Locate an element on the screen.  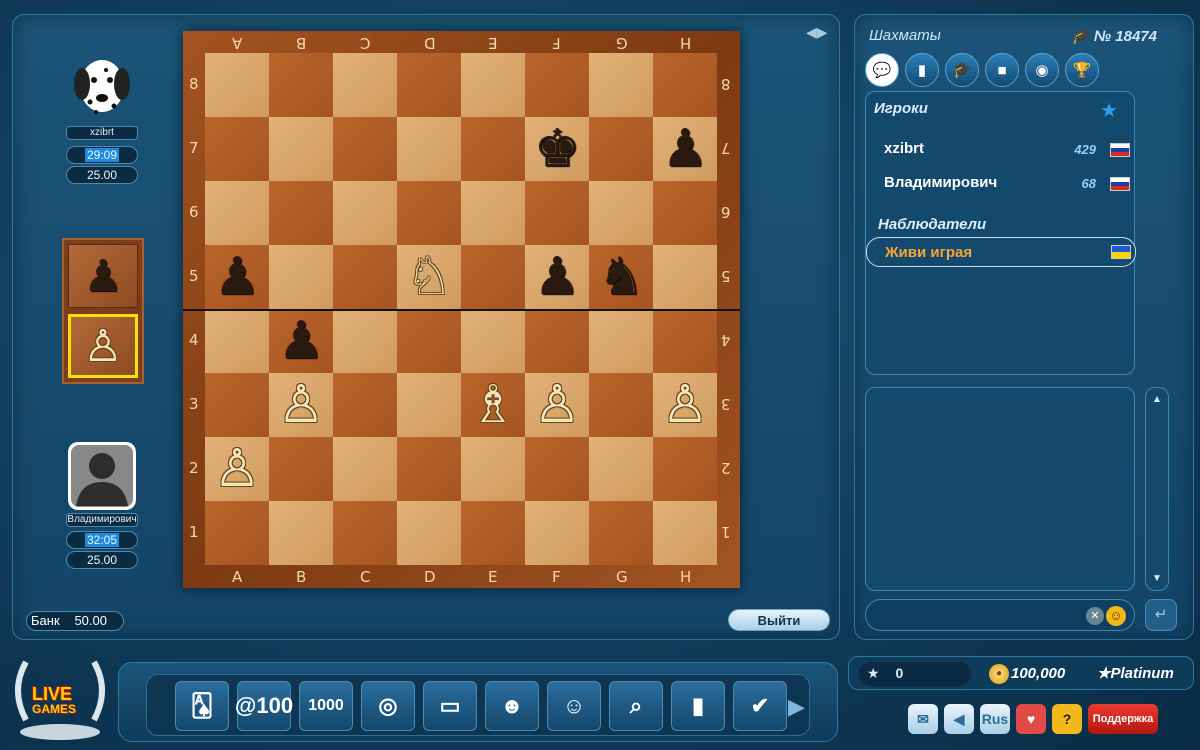
check-icon: ✔ is located at coordinates (760, 706).